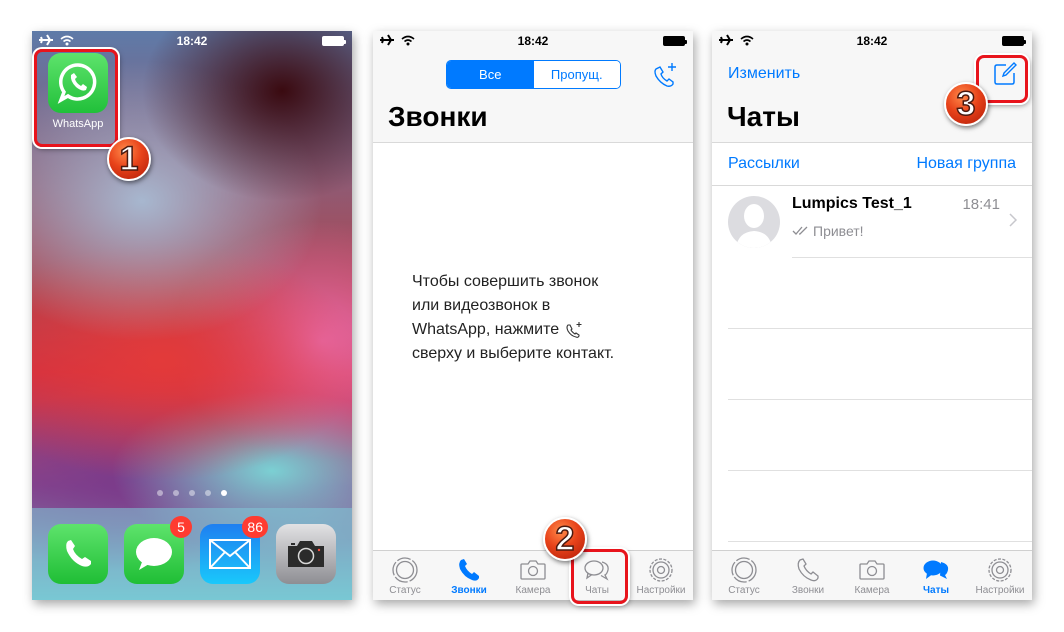 The image size is (1064, 632). I want to click on empty-message-line: Чтобы совершить звонок, so click(505, 281).